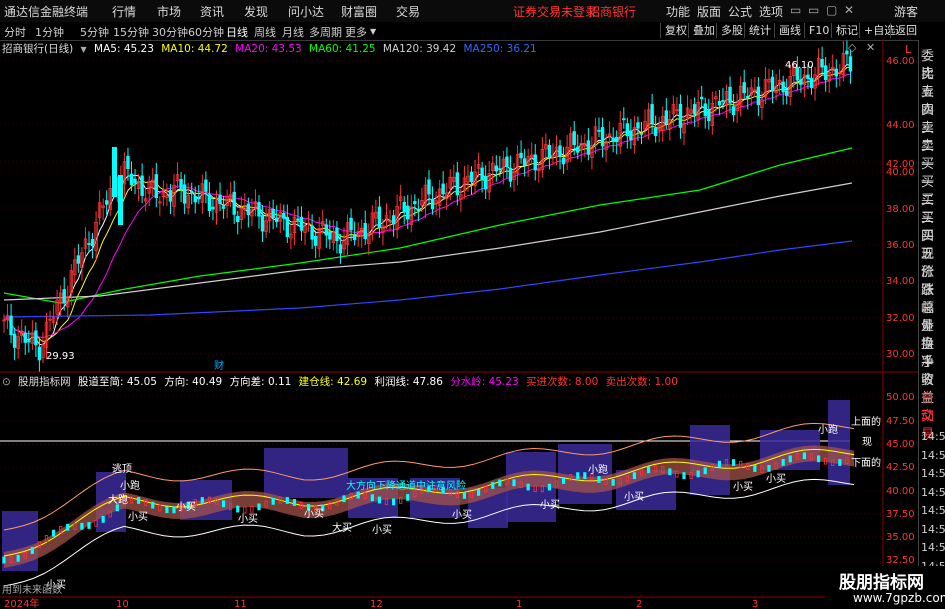  I want to click on indicator-settings-icon: ⊙, so click(6, 382).